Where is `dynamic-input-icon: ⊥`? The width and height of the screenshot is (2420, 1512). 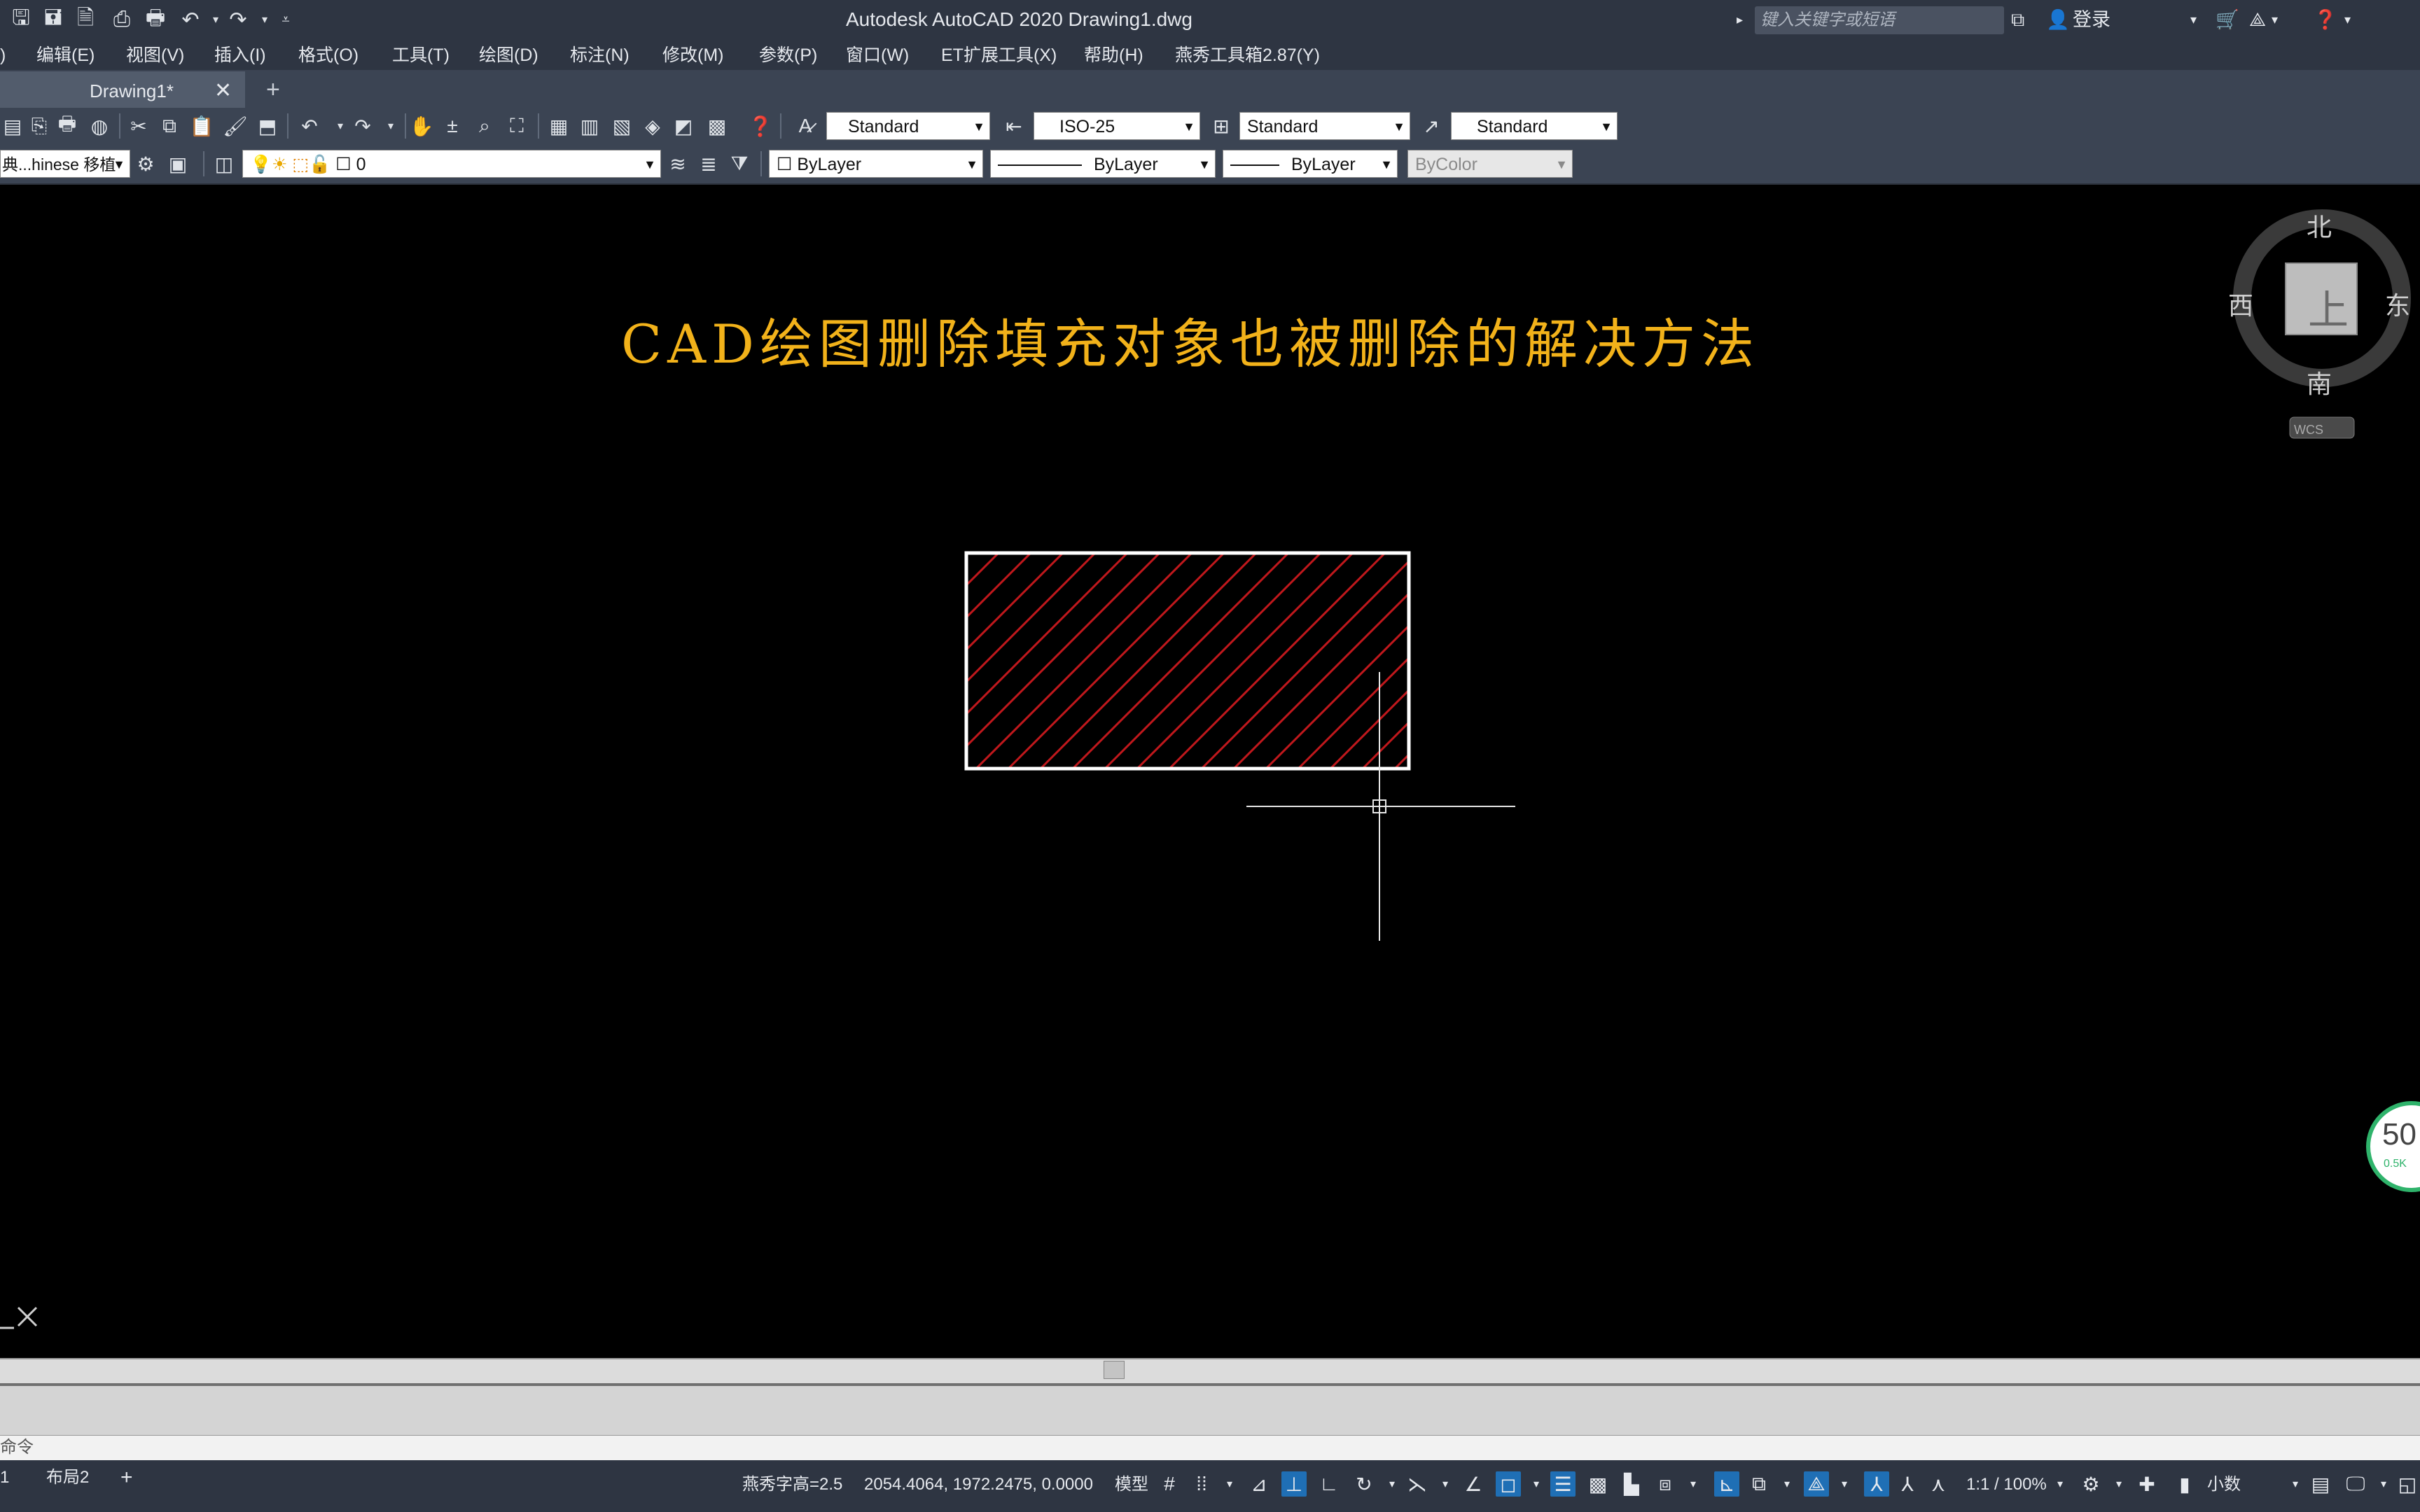
dynamic-input-icon: ⊥ is located at coordinates (1294, 1484).